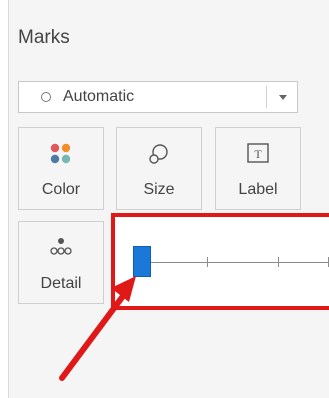  Describe the element at coordinates (231, 262) in the screenshot. I see `size-slider-track` at that location.